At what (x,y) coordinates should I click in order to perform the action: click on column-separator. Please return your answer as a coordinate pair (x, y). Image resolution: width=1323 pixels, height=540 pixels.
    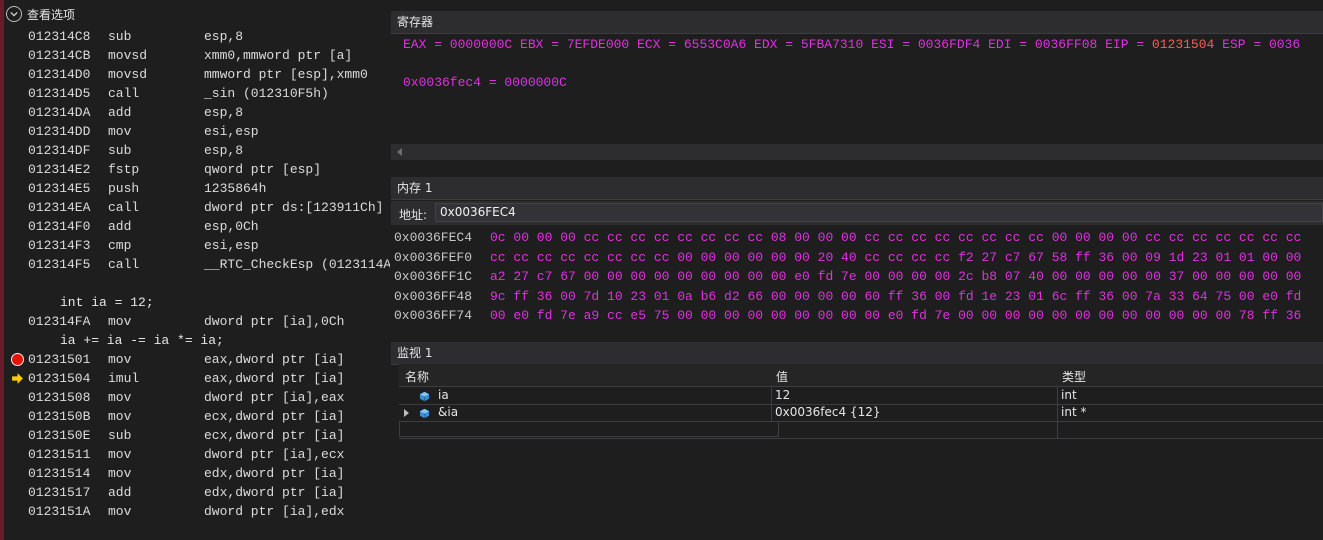
    Looking at the image, I should click on (1057, 429).